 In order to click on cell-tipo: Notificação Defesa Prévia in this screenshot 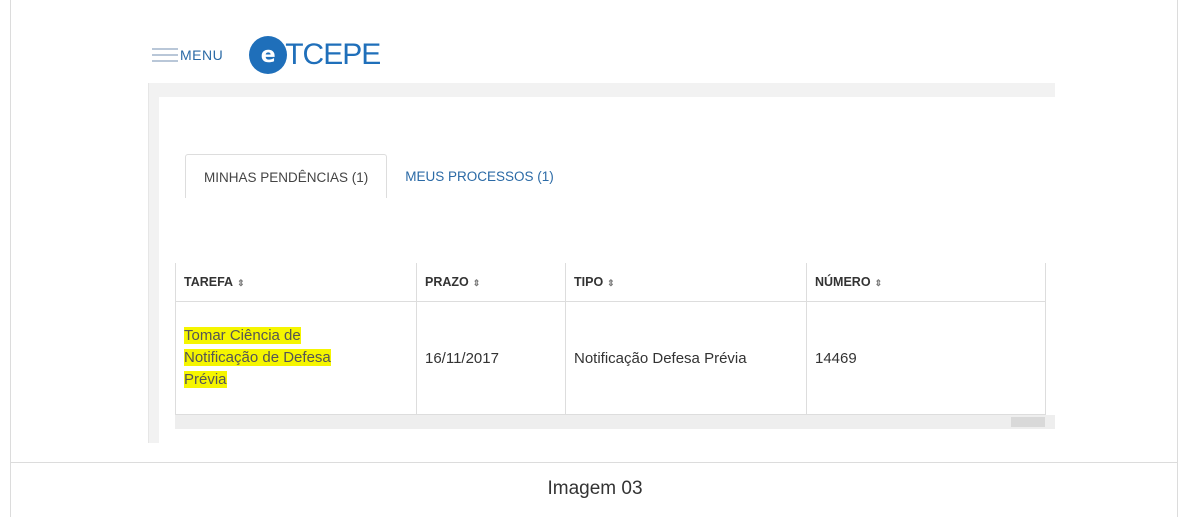, I will do `click(686, 358)`.